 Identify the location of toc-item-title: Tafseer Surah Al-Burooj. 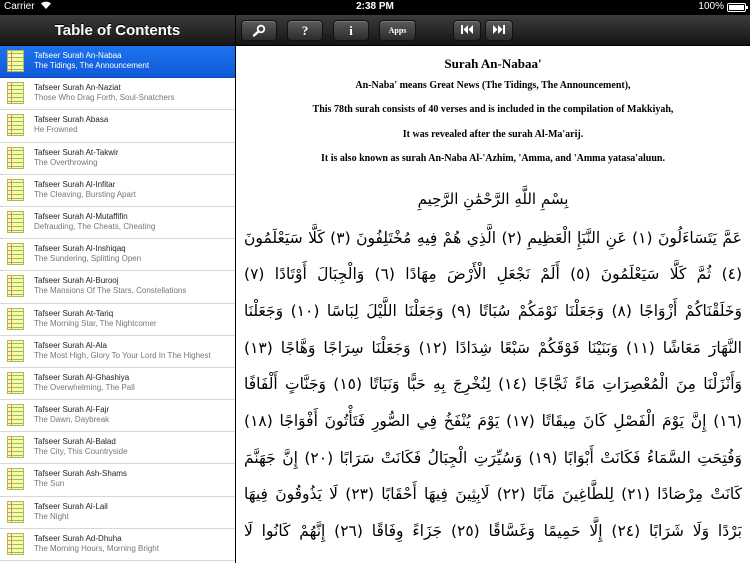
(76, 281).